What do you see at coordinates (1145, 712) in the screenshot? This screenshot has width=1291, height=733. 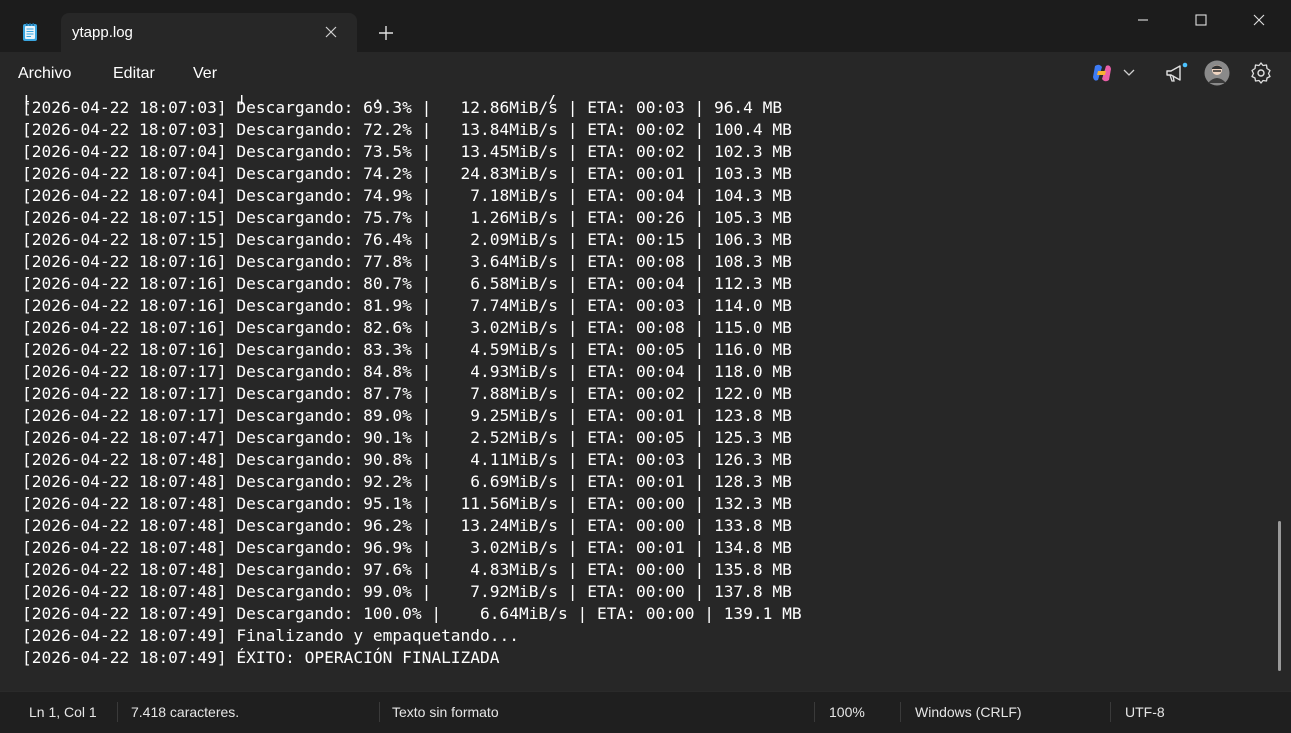 I see `status-encoding: UTF-8` at bounding box center [1145, 712].